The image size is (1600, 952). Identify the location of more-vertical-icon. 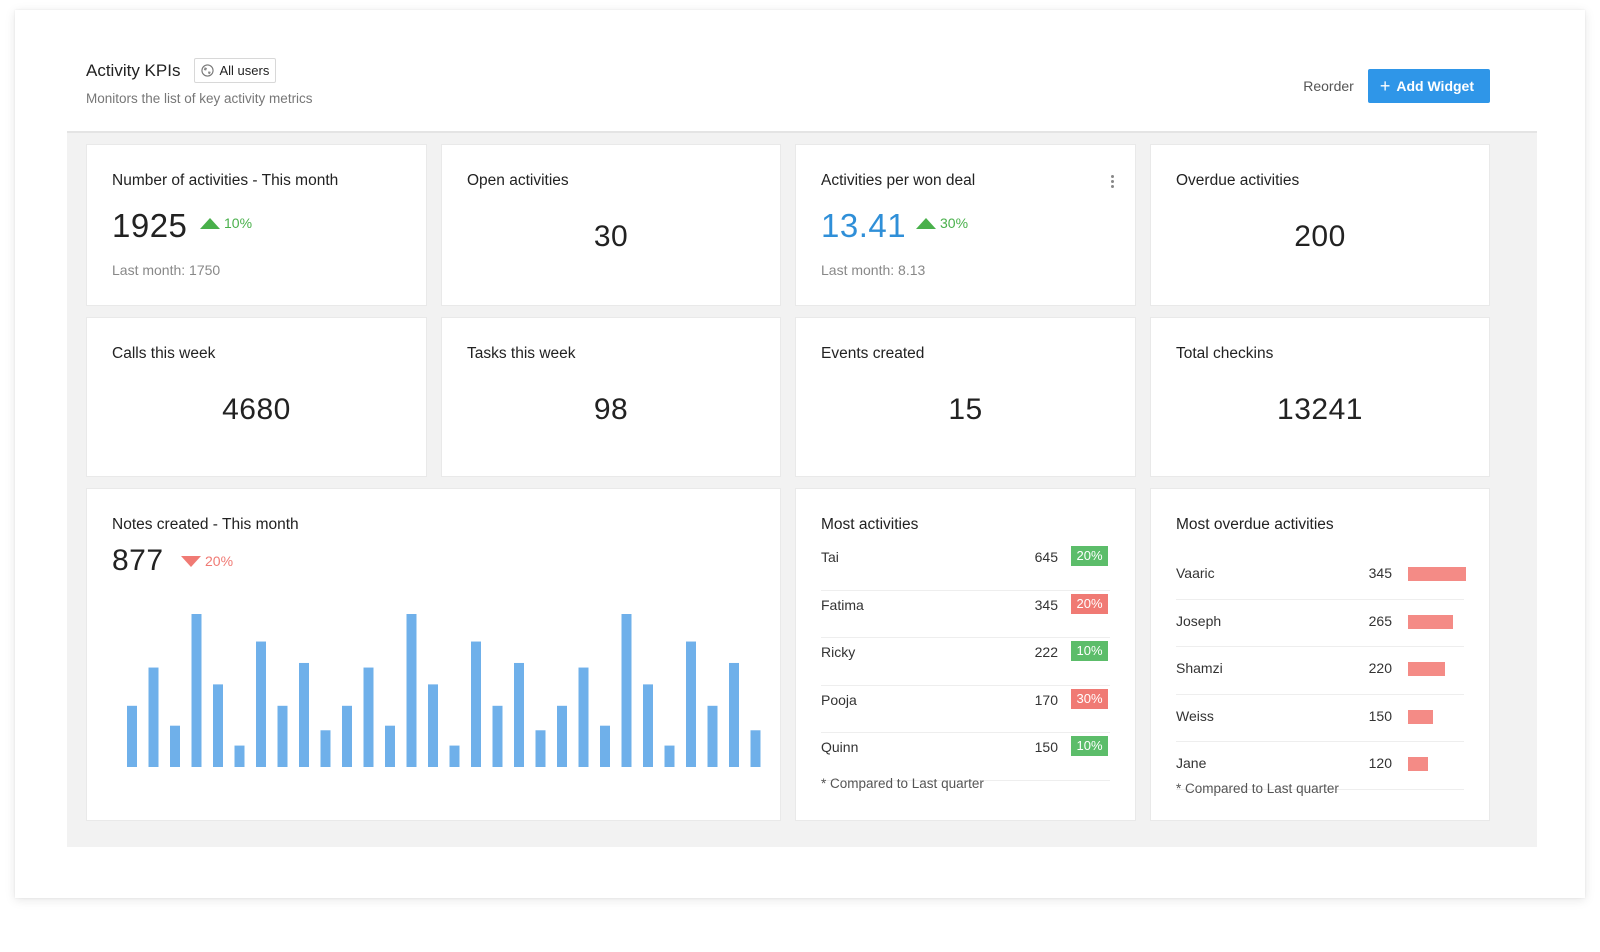
(1112, 183).